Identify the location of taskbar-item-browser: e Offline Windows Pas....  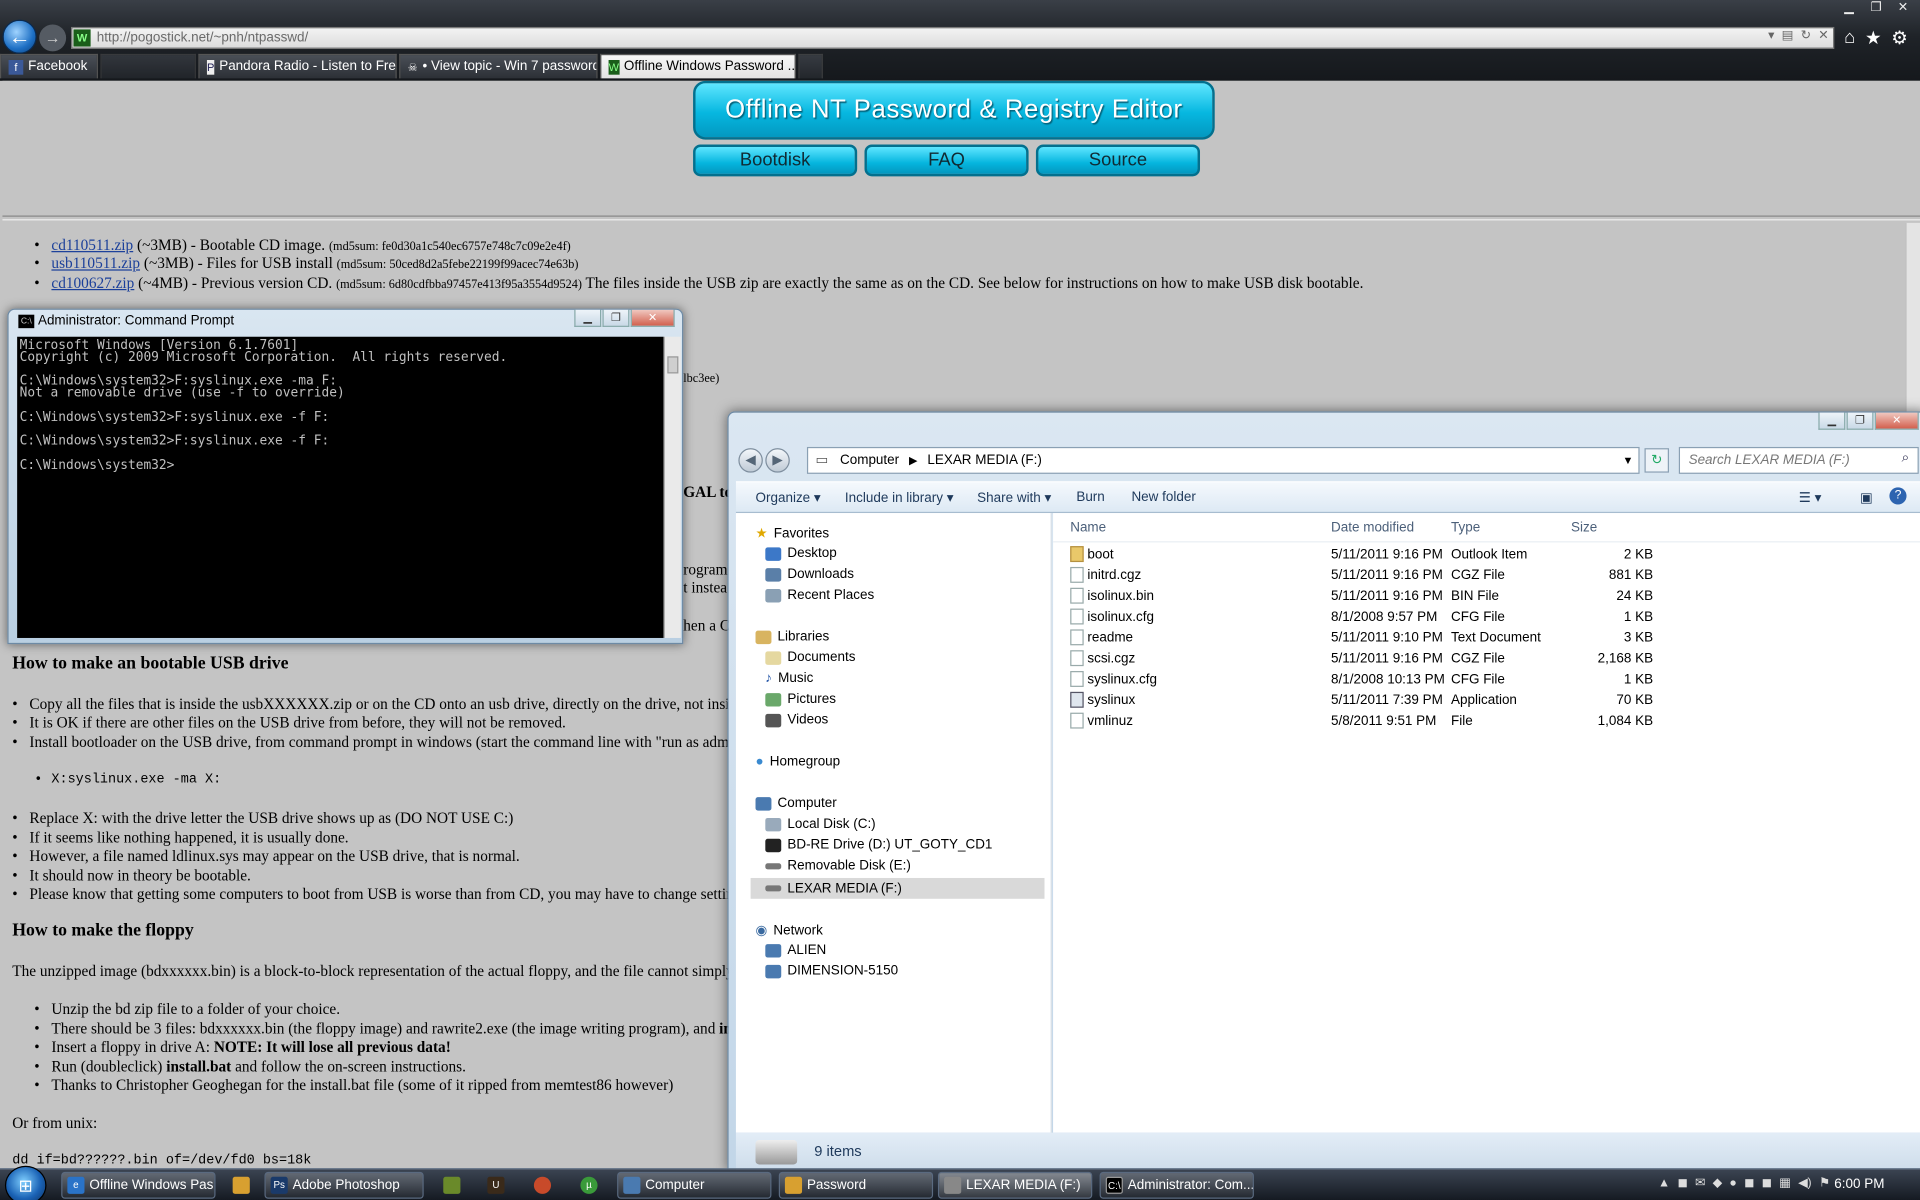
(138, 1185).